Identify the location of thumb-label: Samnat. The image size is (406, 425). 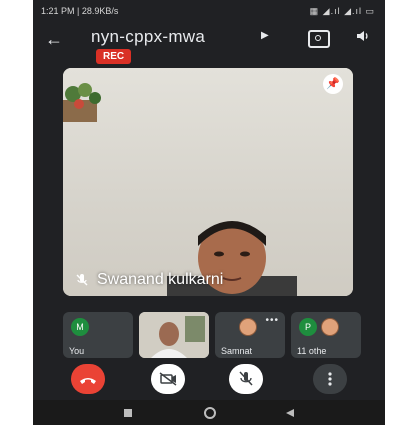
(237, 351).